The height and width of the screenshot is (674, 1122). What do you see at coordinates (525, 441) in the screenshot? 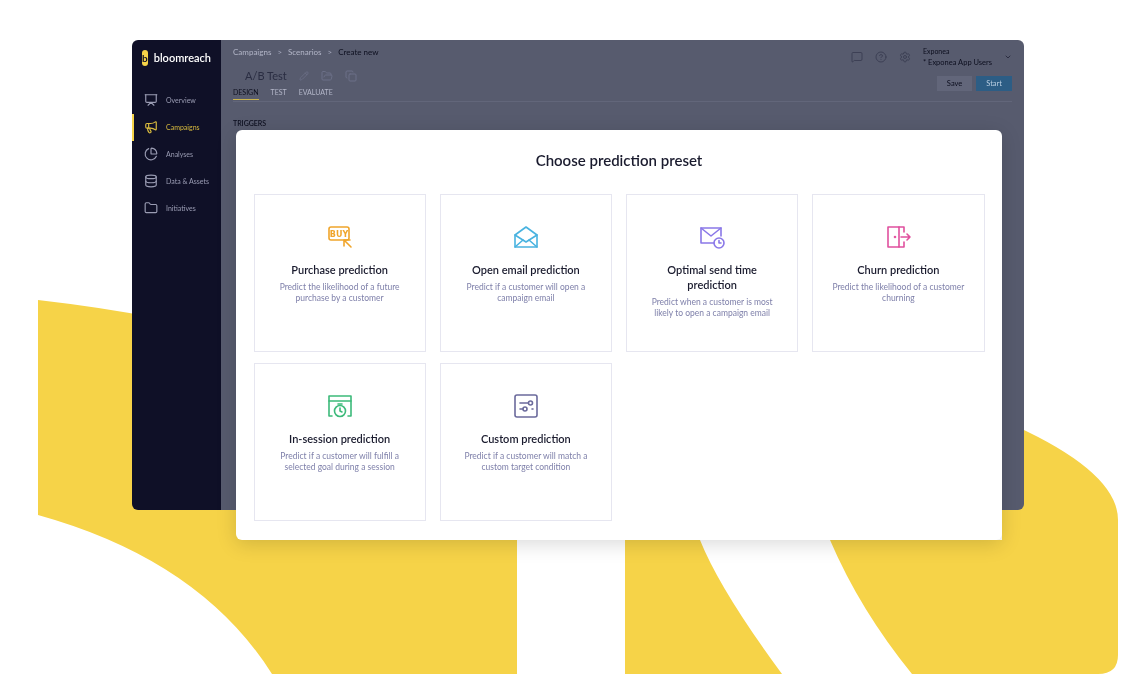
I see `preset-card: Custom prediction Predict if a customer will match a custom target condition` at bounding box center [525, 441].